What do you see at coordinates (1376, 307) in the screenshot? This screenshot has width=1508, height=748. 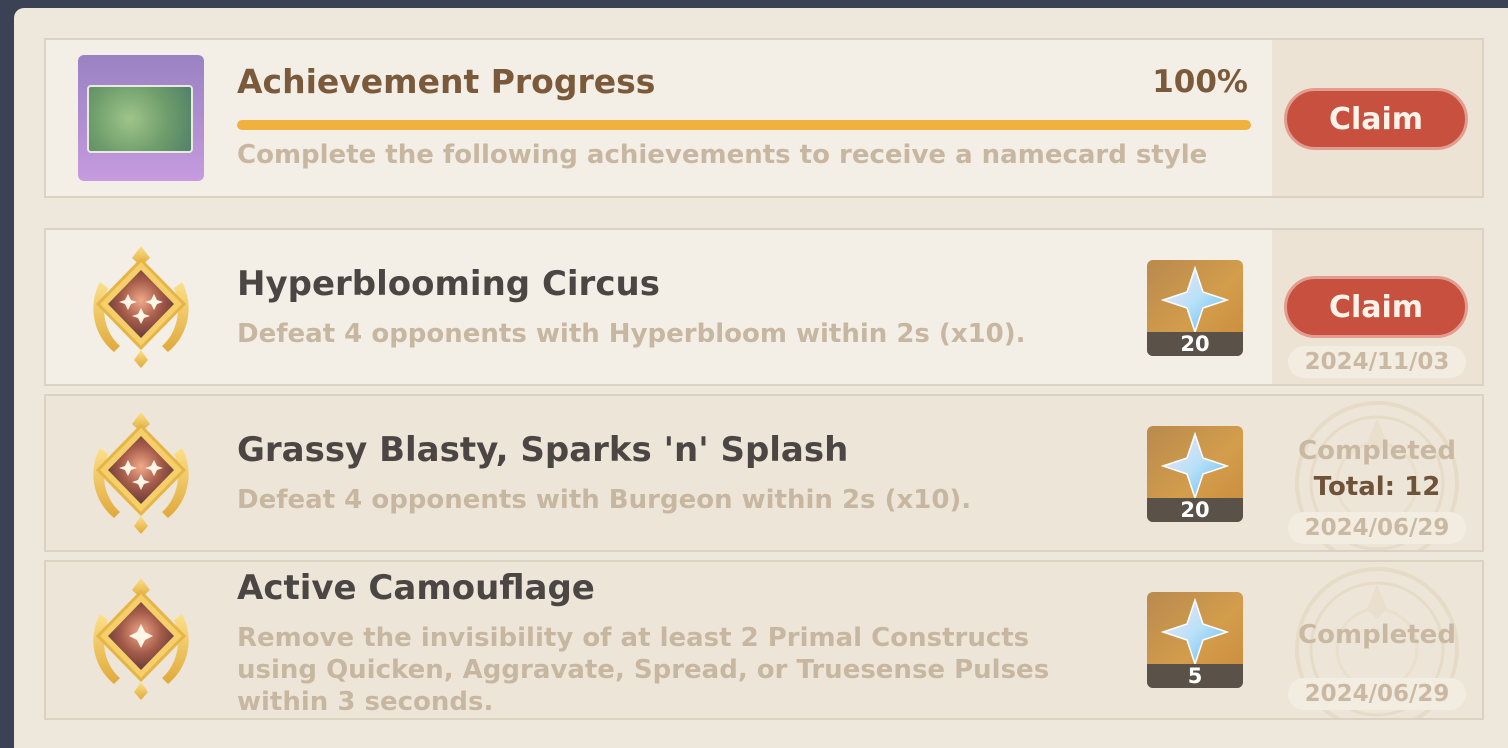 I see `claim-button: Claim` at bounding box center [1376, 307].